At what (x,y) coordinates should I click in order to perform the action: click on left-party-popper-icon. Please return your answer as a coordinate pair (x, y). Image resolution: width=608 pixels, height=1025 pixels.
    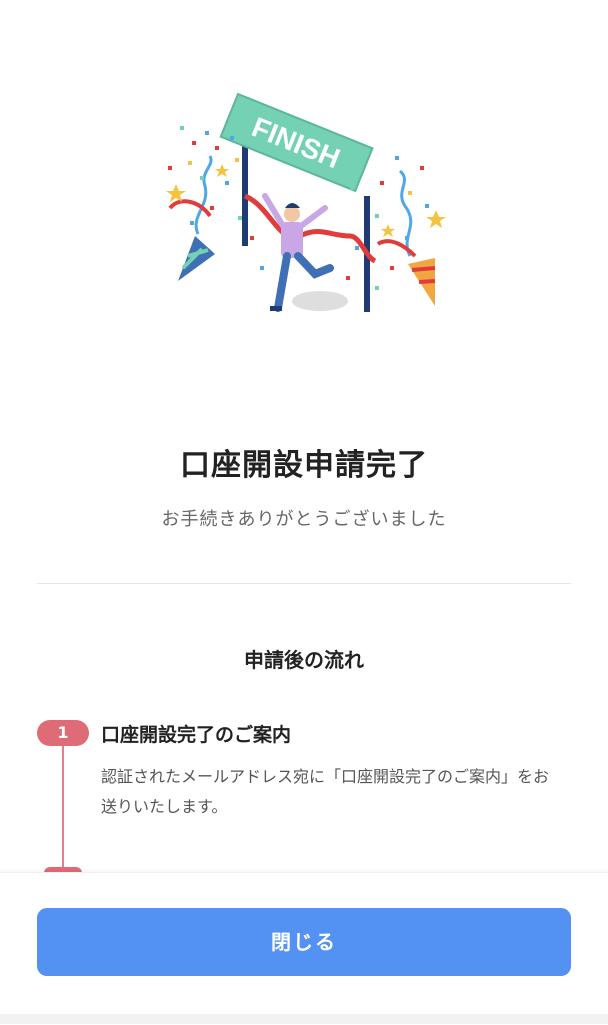
    Looking at the image, I should click on (196, 258).